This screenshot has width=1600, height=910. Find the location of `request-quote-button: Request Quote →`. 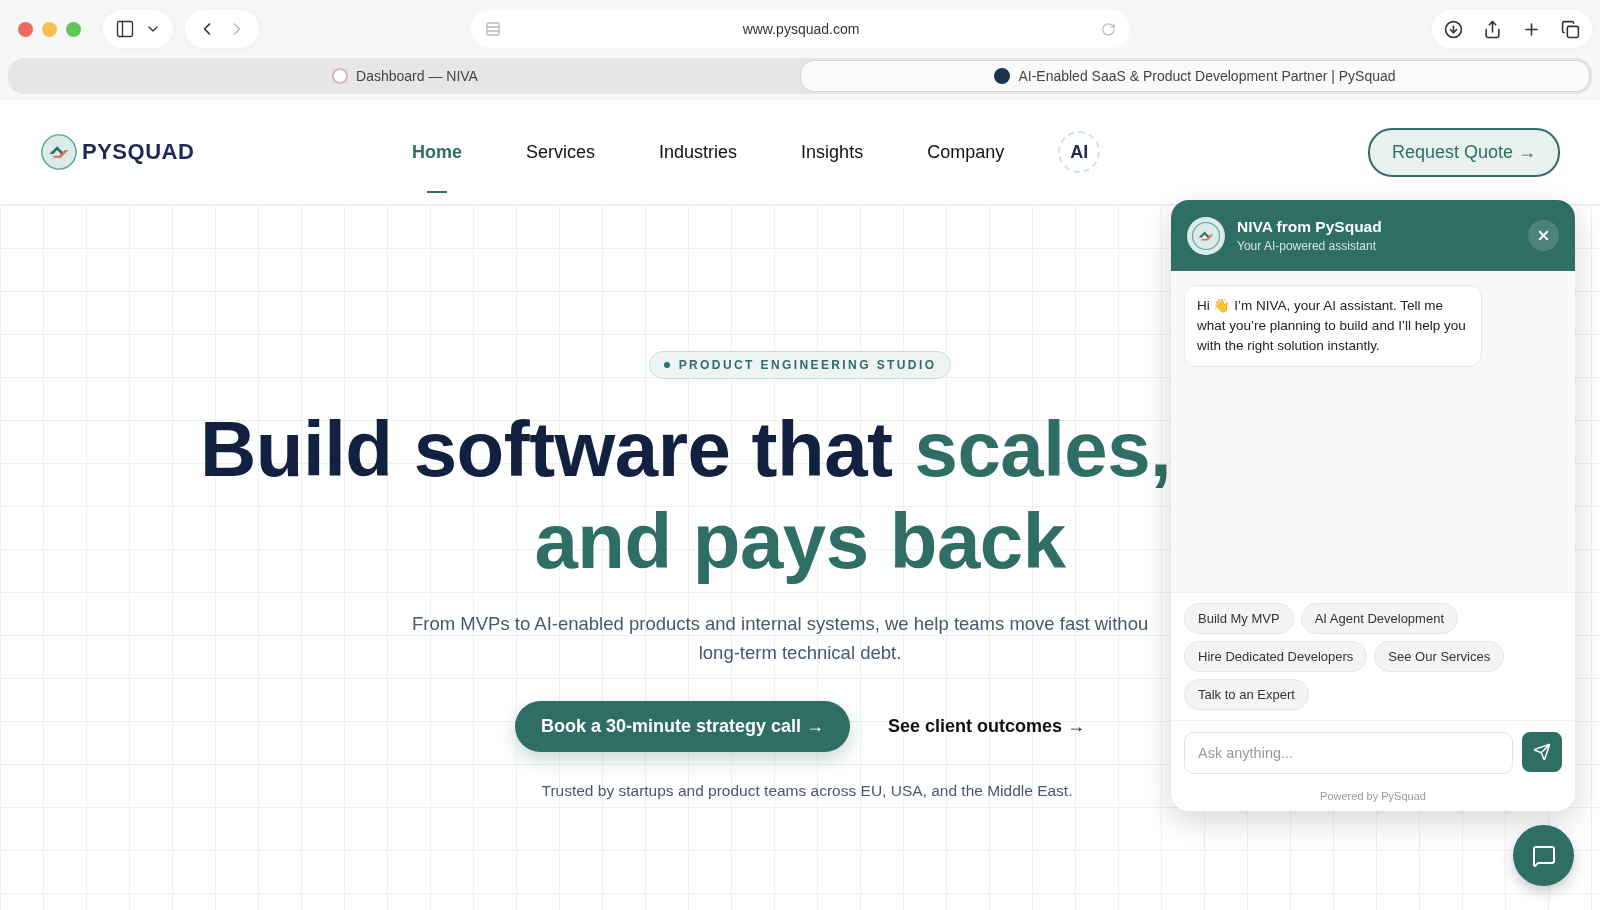

request-quote-button: Request Quote → is located at coordinates (1463, 152).